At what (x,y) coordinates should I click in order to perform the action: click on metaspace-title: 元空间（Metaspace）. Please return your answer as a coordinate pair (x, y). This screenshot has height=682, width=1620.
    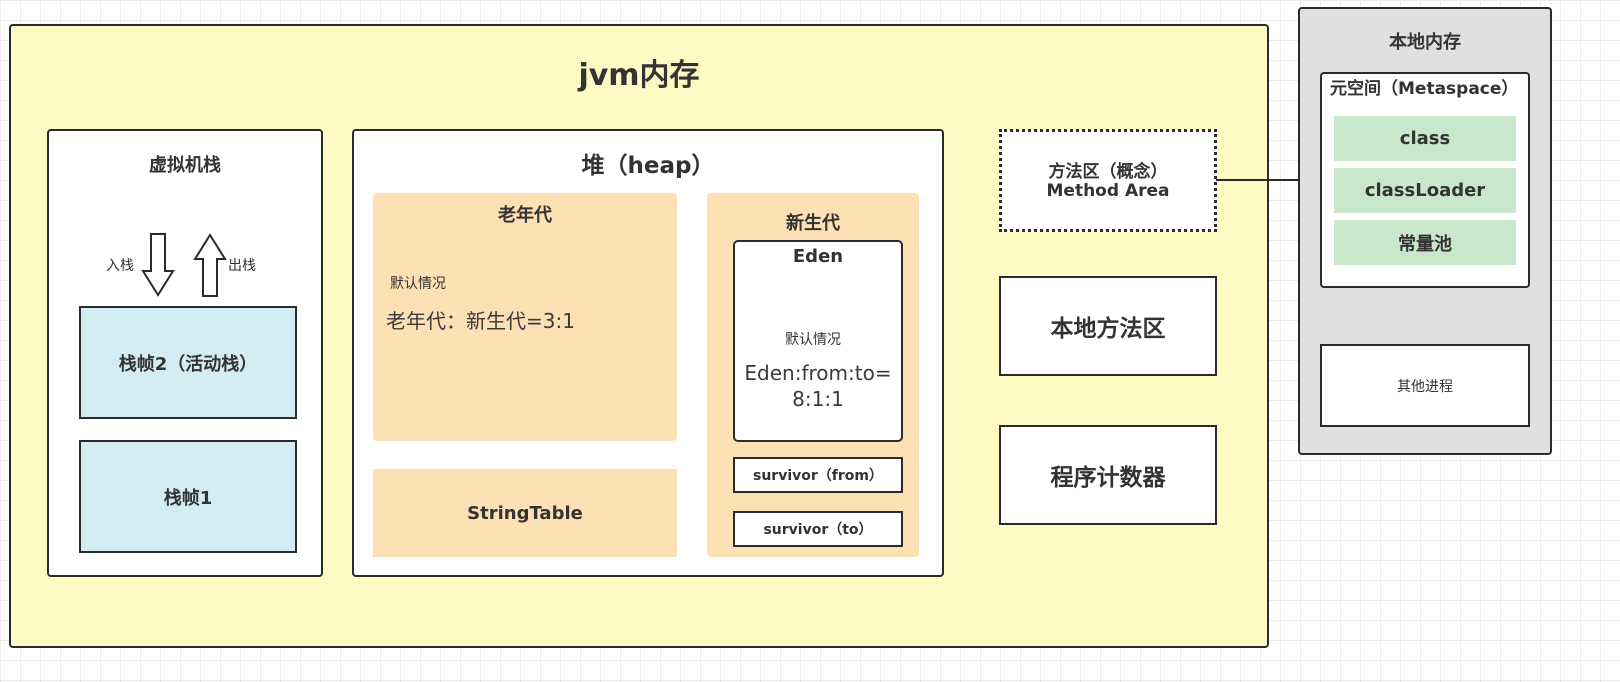
    Looking at the image, I should click on (1424, 89).